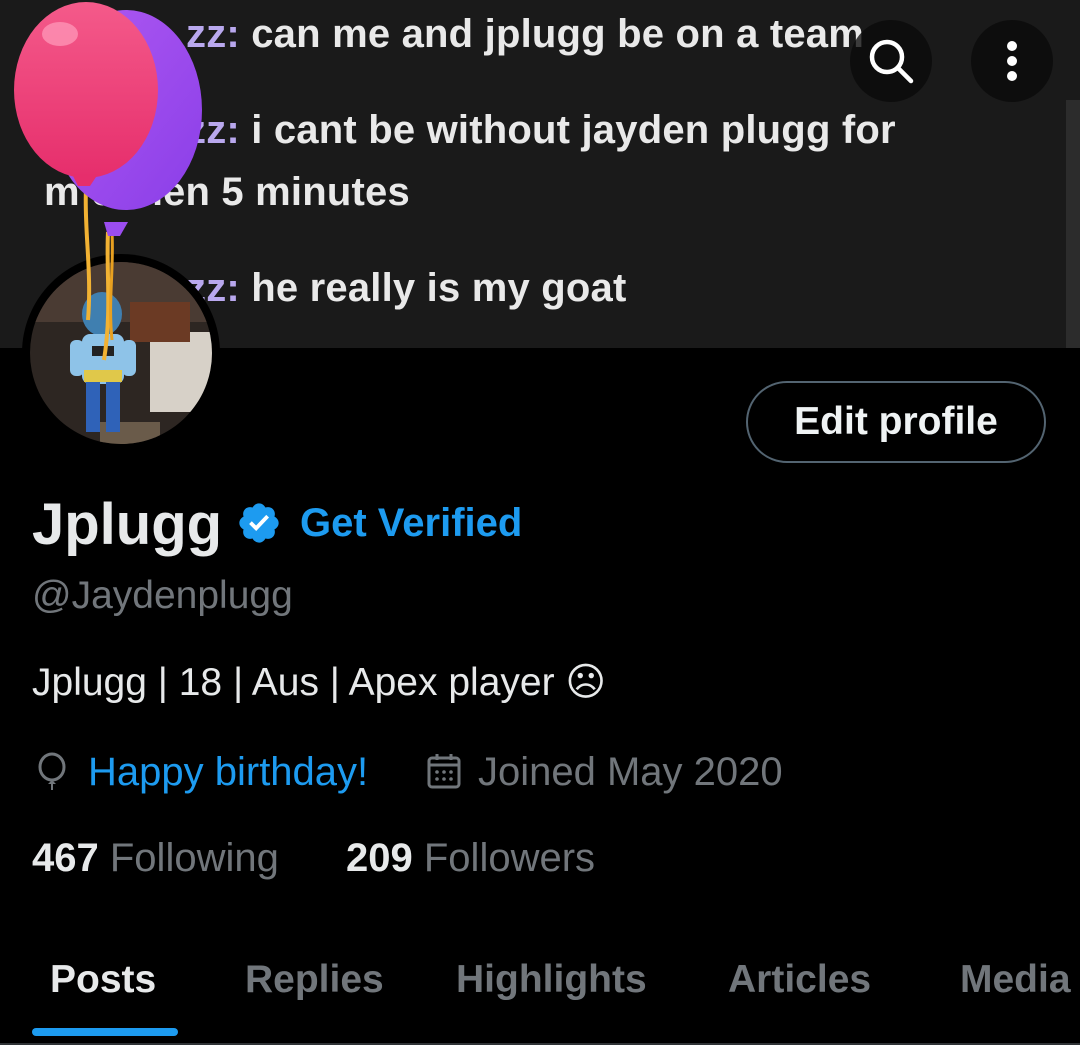 This screenshot has height=1045, width=1080. I want to click on banner-image-scrollbar, so click(1073, 224).